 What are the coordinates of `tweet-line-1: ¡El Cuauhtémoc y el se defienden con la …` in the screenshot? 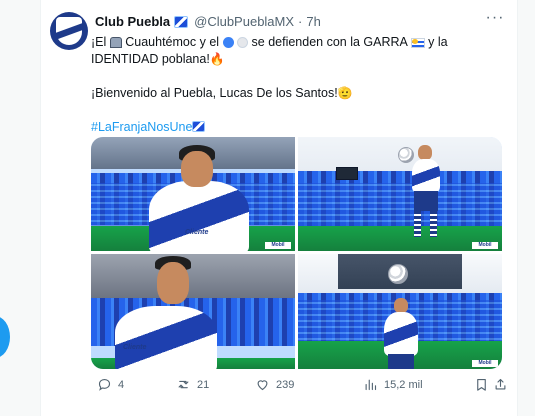 It's located at (296, 42).